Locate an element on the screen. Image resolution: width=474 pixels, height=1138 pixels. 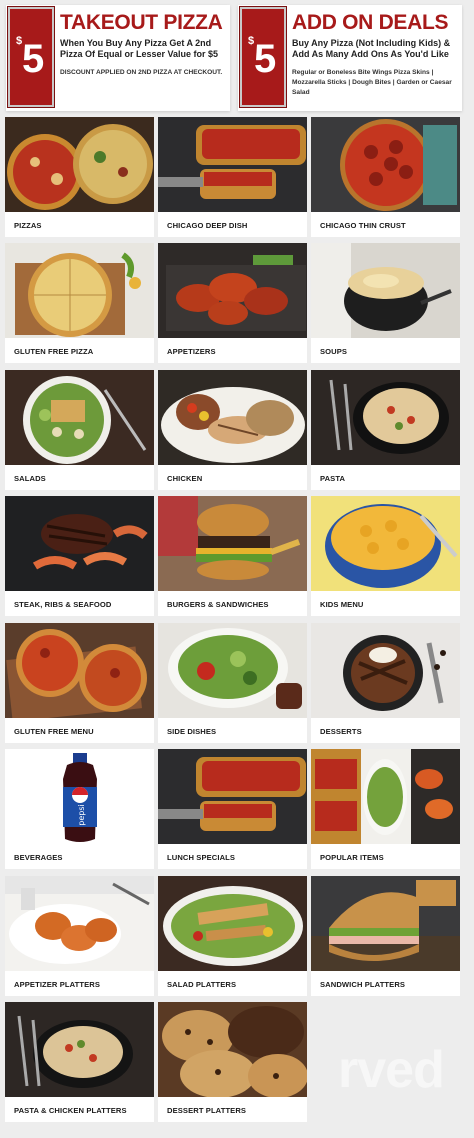
salad-platter-photo is located at coordinates (232, 923).